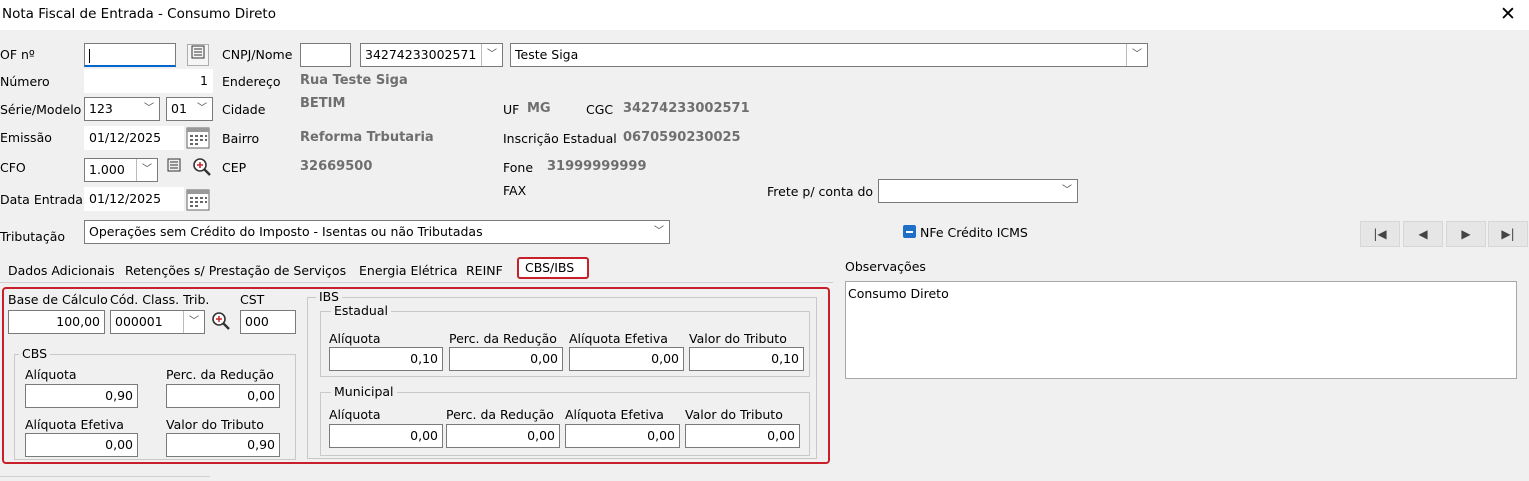 The image size is (1529, 481). I want to click on fone-label: Fone, so click(518, 167).